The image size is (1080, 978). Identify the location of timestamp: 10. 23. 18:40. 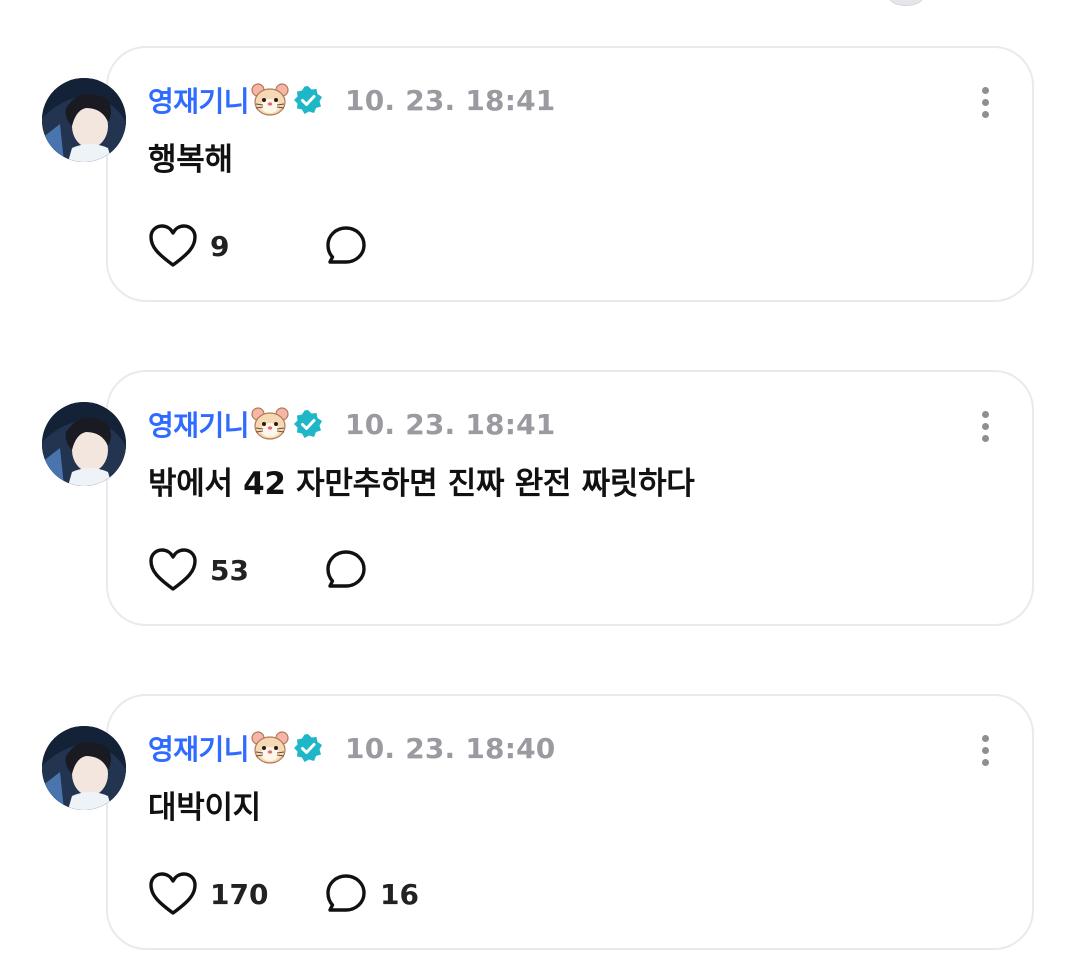
(450, 748).